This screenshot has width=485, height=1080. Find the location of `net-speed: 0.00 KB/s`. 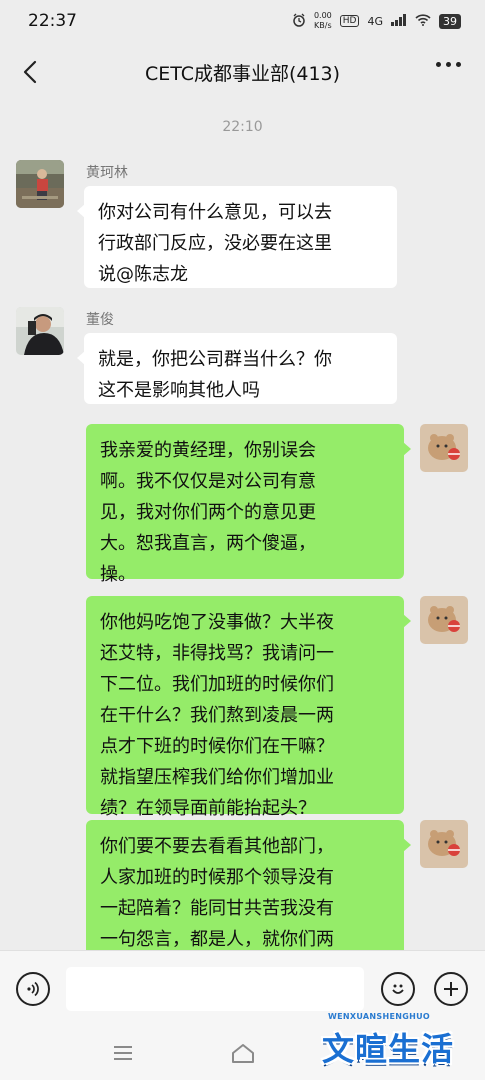

net-speed: 0.00 KB/s is located at coordinates (323, 21).